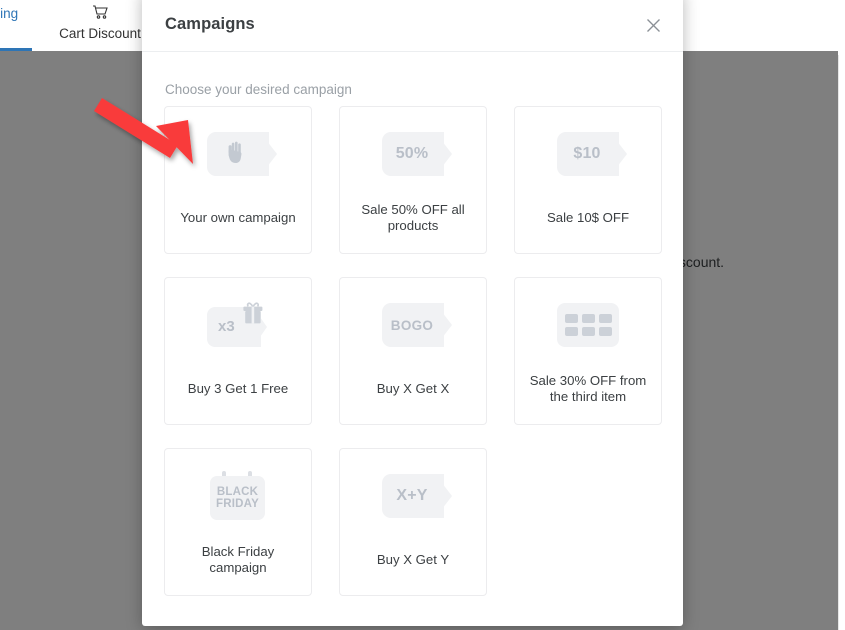 This screenshot has width=845, height=630. I want to click on campaign-card-black-friday: BLACK FRIDAY Black Friday campaign, so click(238, 522).